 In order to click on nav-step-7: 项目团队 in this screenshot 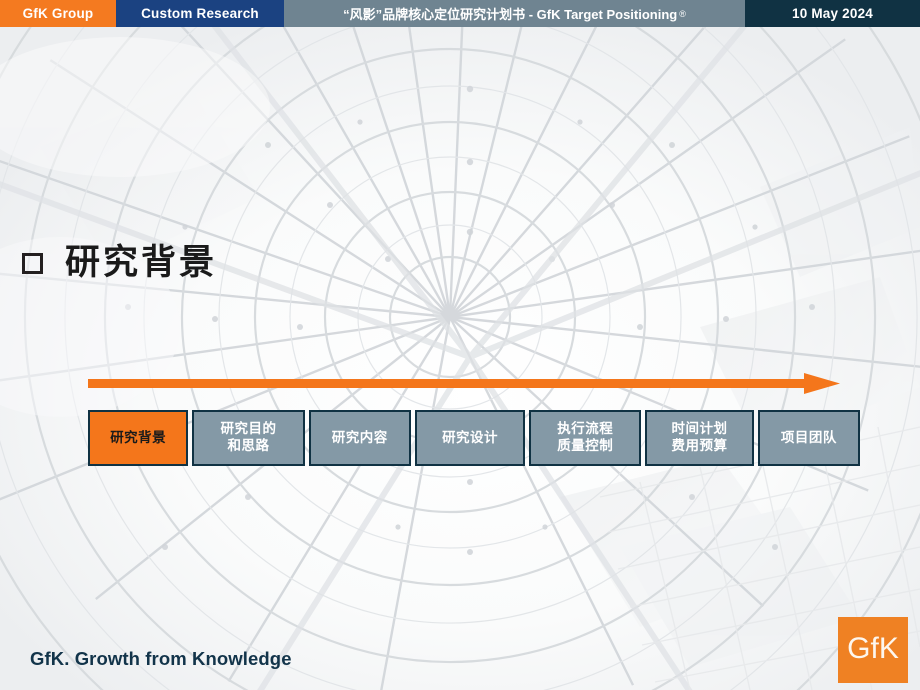, I will do `click(809, 438)`.